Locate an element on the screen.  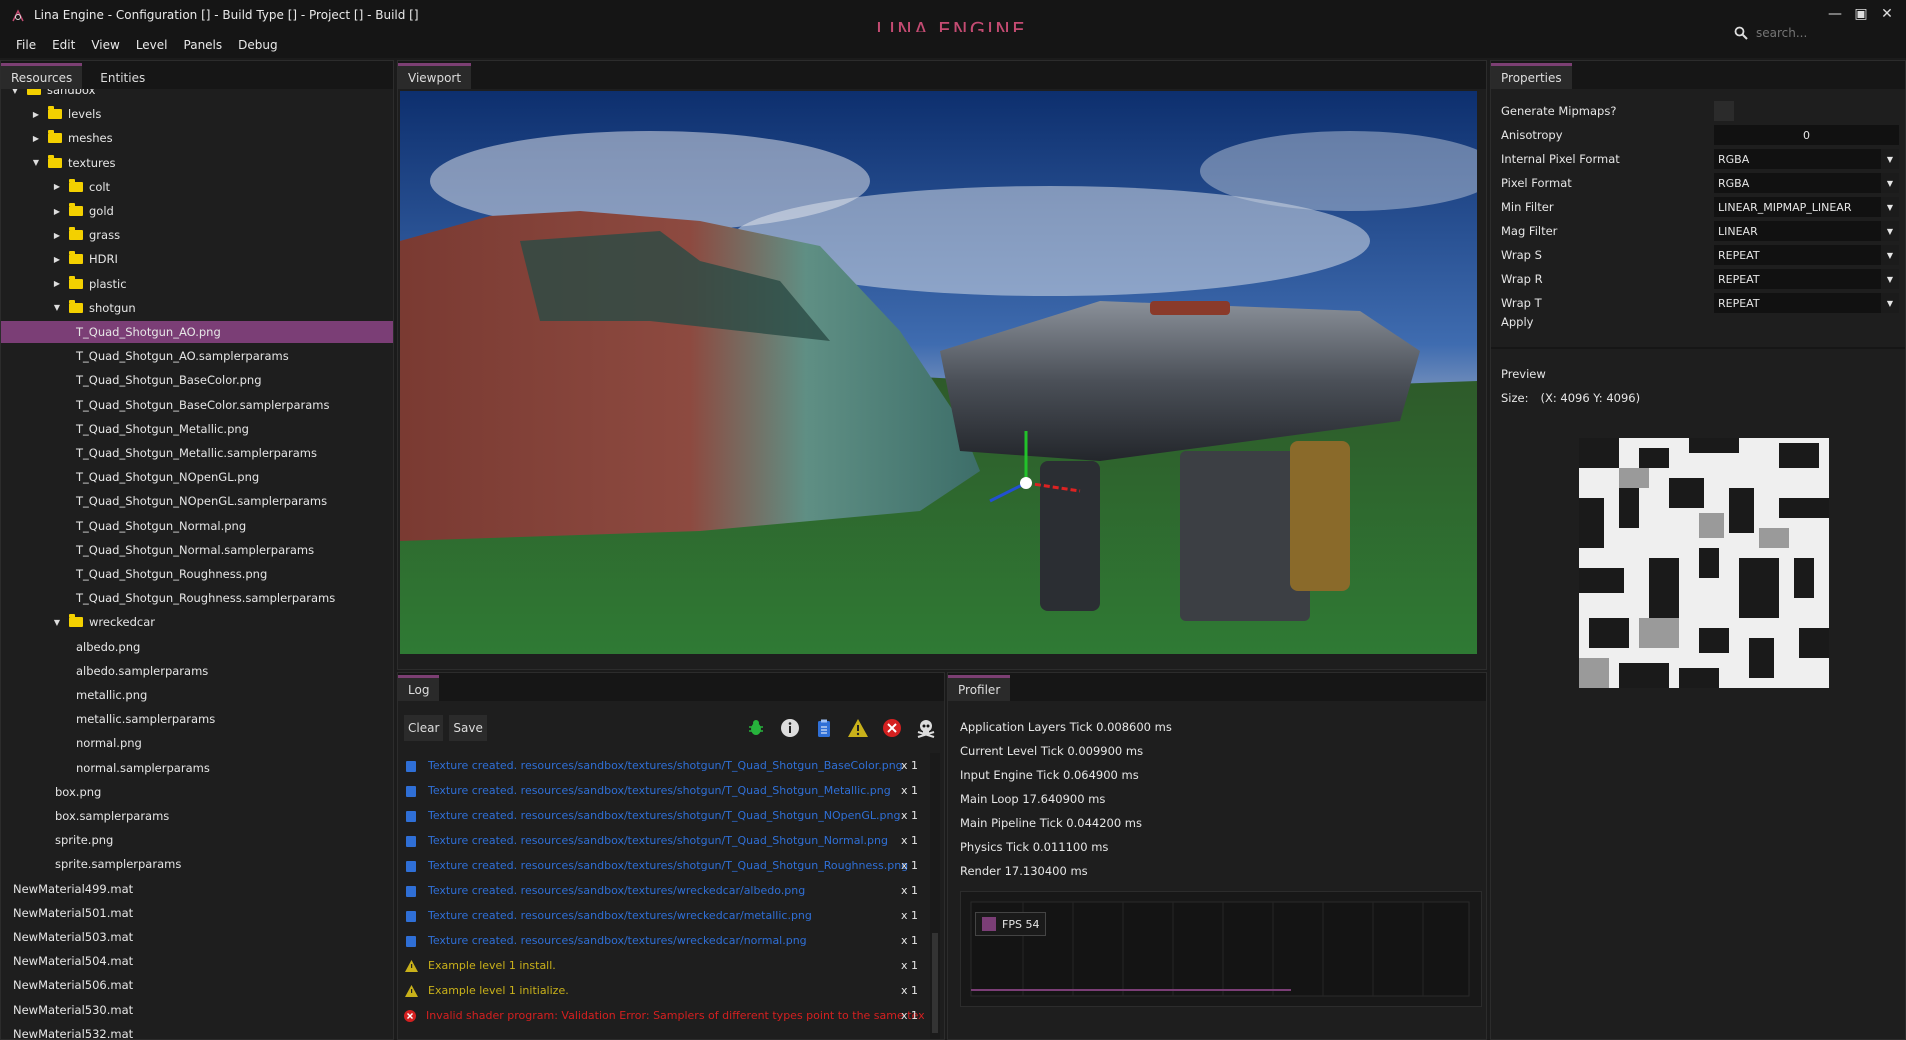
maximize-icon: ▣ is located at coordinates (1861, 14).